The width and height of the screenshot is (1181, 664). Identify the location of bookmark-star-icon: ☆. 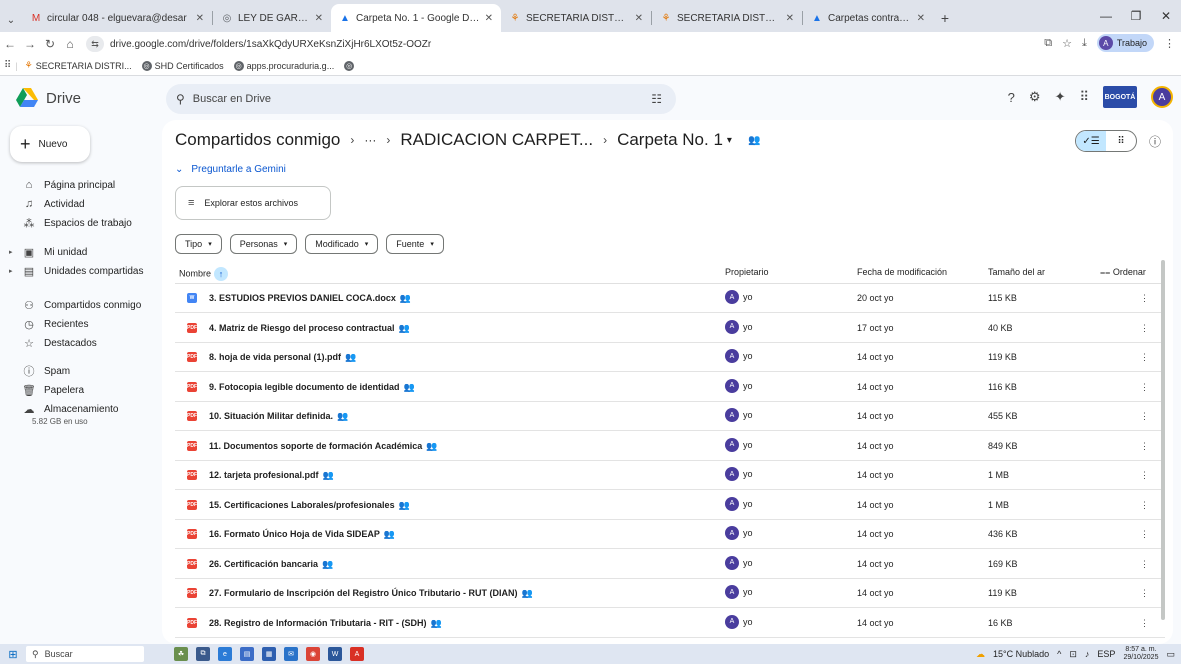
(1067, 43).